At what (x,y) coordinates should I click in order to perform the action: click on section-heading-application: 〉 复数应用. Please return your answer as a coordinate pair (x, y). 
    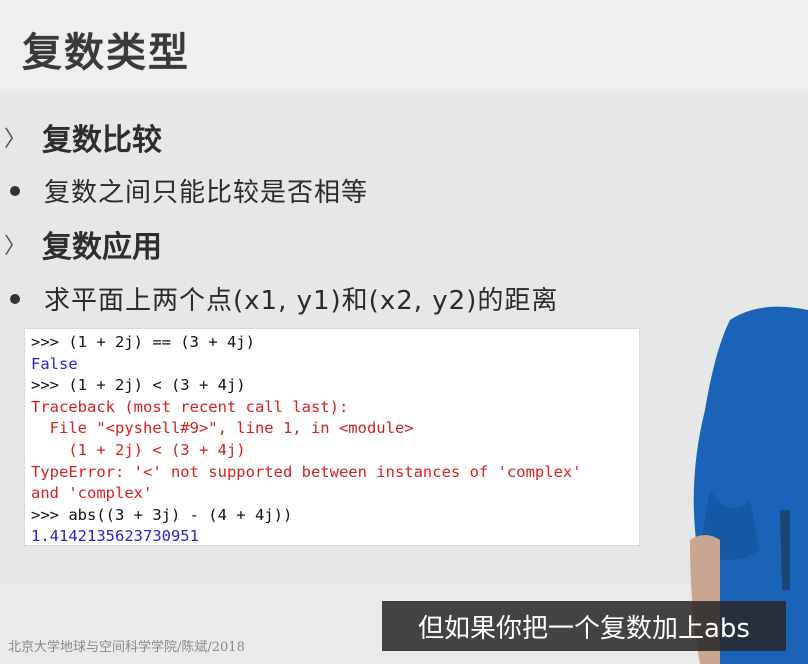
    Looking at the image, I should click on (81, 244).